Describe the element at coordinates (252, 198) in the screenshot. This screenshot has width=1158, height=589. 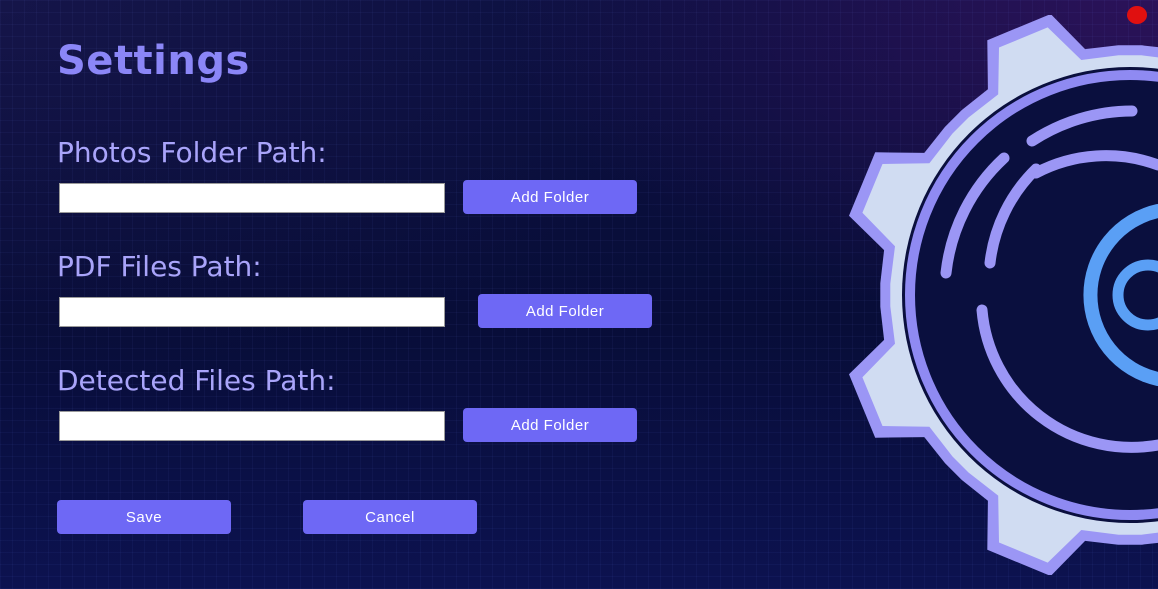
I see `photos-folder-input` at that location.